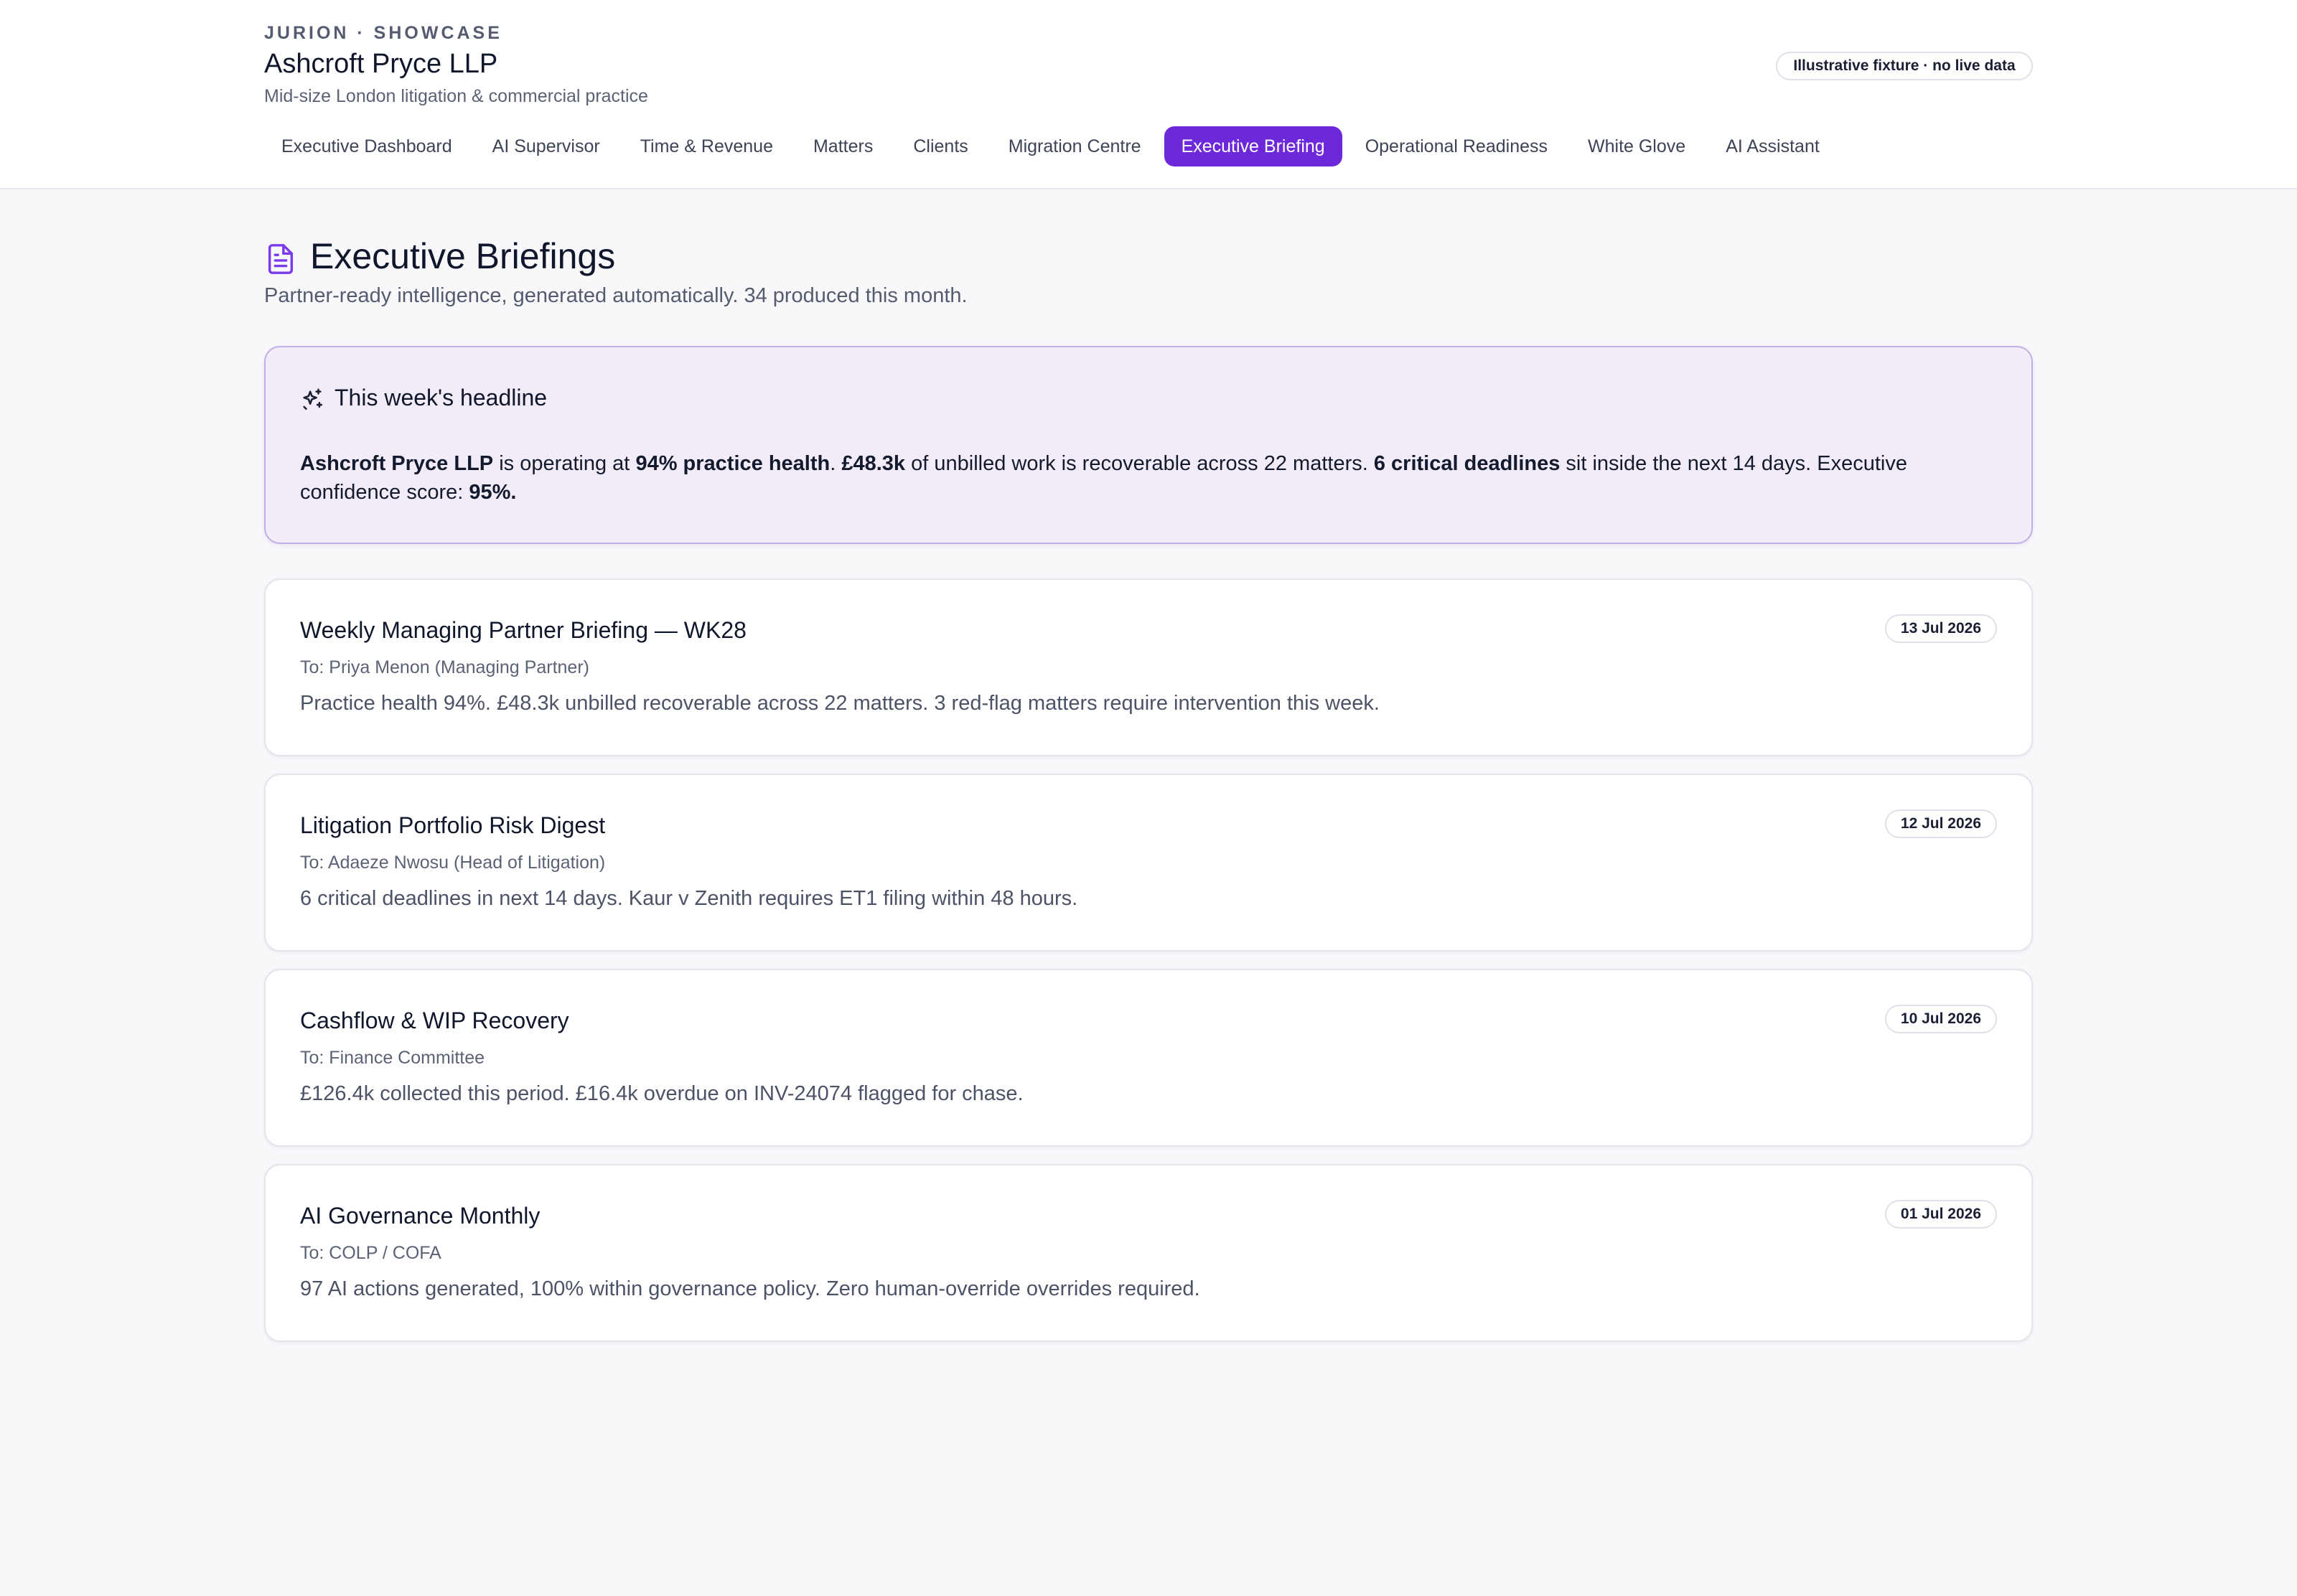 The width and height of the screenshot is (2297, 1596). What do you see at coordinates (513, 492) in the screenshot?
I see `headline-text-end: .` at bounding box center [513, 492].